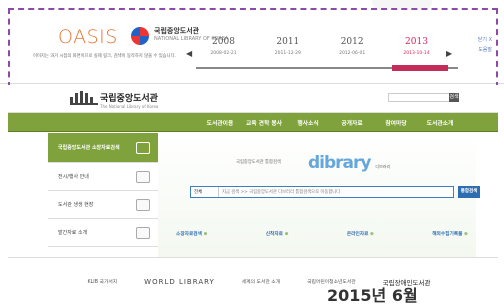 The width and height of the screenshot is (504, 305). I want to click on main-nav: 도서관이용 교육 견학 봉사 행사소식 공개자료 참여마당 도서관소개, so click(253, 122).